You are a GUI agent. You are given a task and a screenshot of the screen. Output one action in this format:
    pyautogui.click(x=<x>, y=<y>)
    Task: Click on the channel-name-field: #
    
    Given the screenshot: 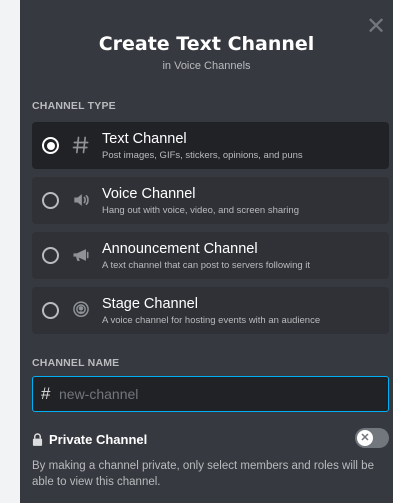 What is the action you would take?
    pyautogui.click(x=210, y=394)
    